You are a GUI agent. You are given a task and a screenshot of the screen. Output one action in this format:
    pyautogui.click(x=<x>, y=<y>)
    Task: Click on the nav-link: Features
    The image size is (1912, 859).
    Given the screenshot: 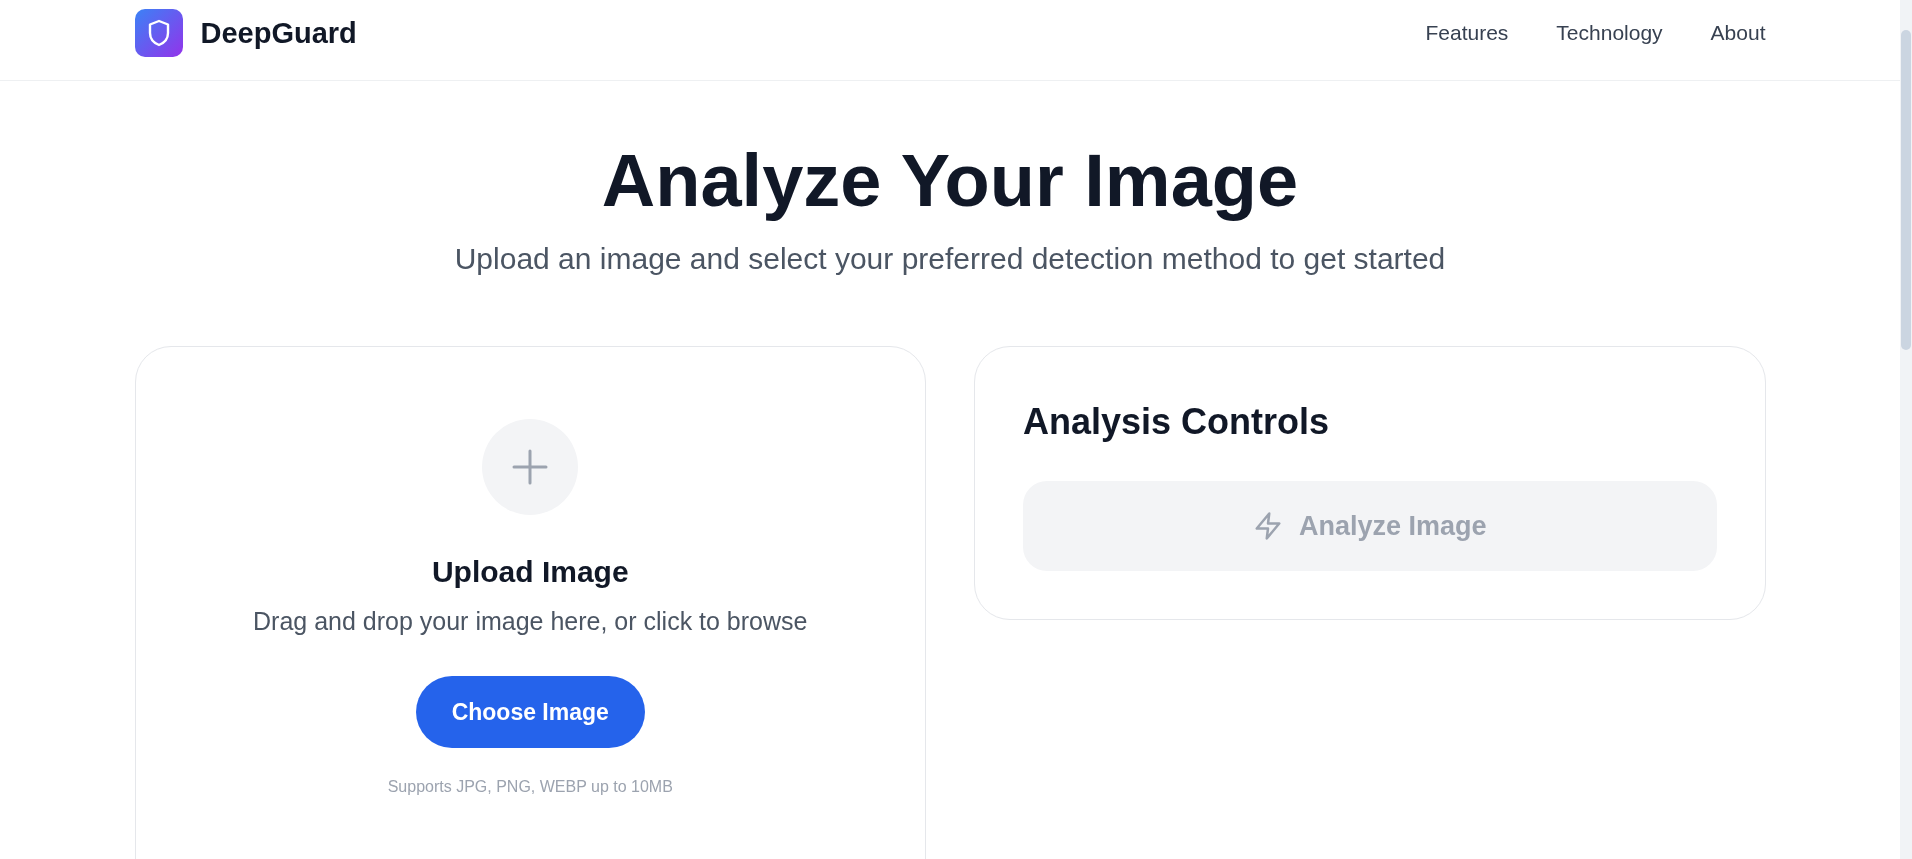 What is the action you would take?
    pyautogui.click(x=1467, y=33)
    